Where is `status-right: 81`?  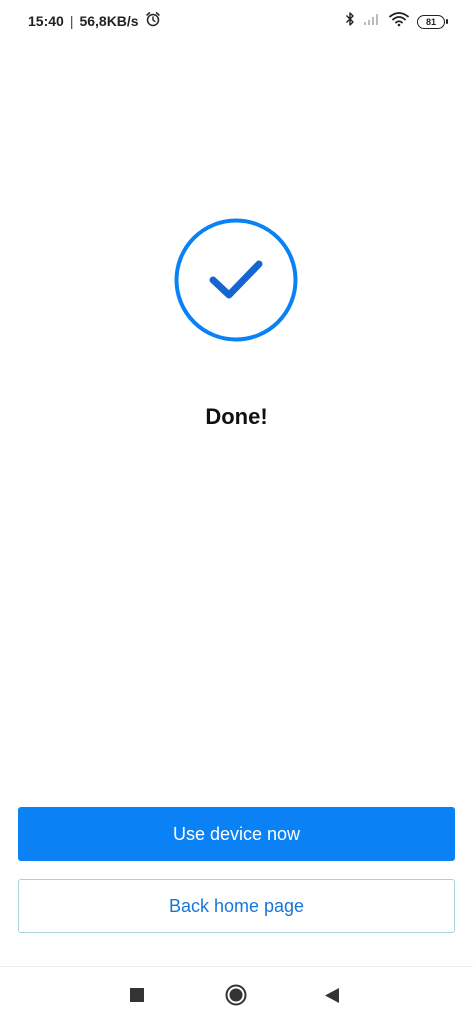 status-right: 81 is located at coordinates (396, 21).